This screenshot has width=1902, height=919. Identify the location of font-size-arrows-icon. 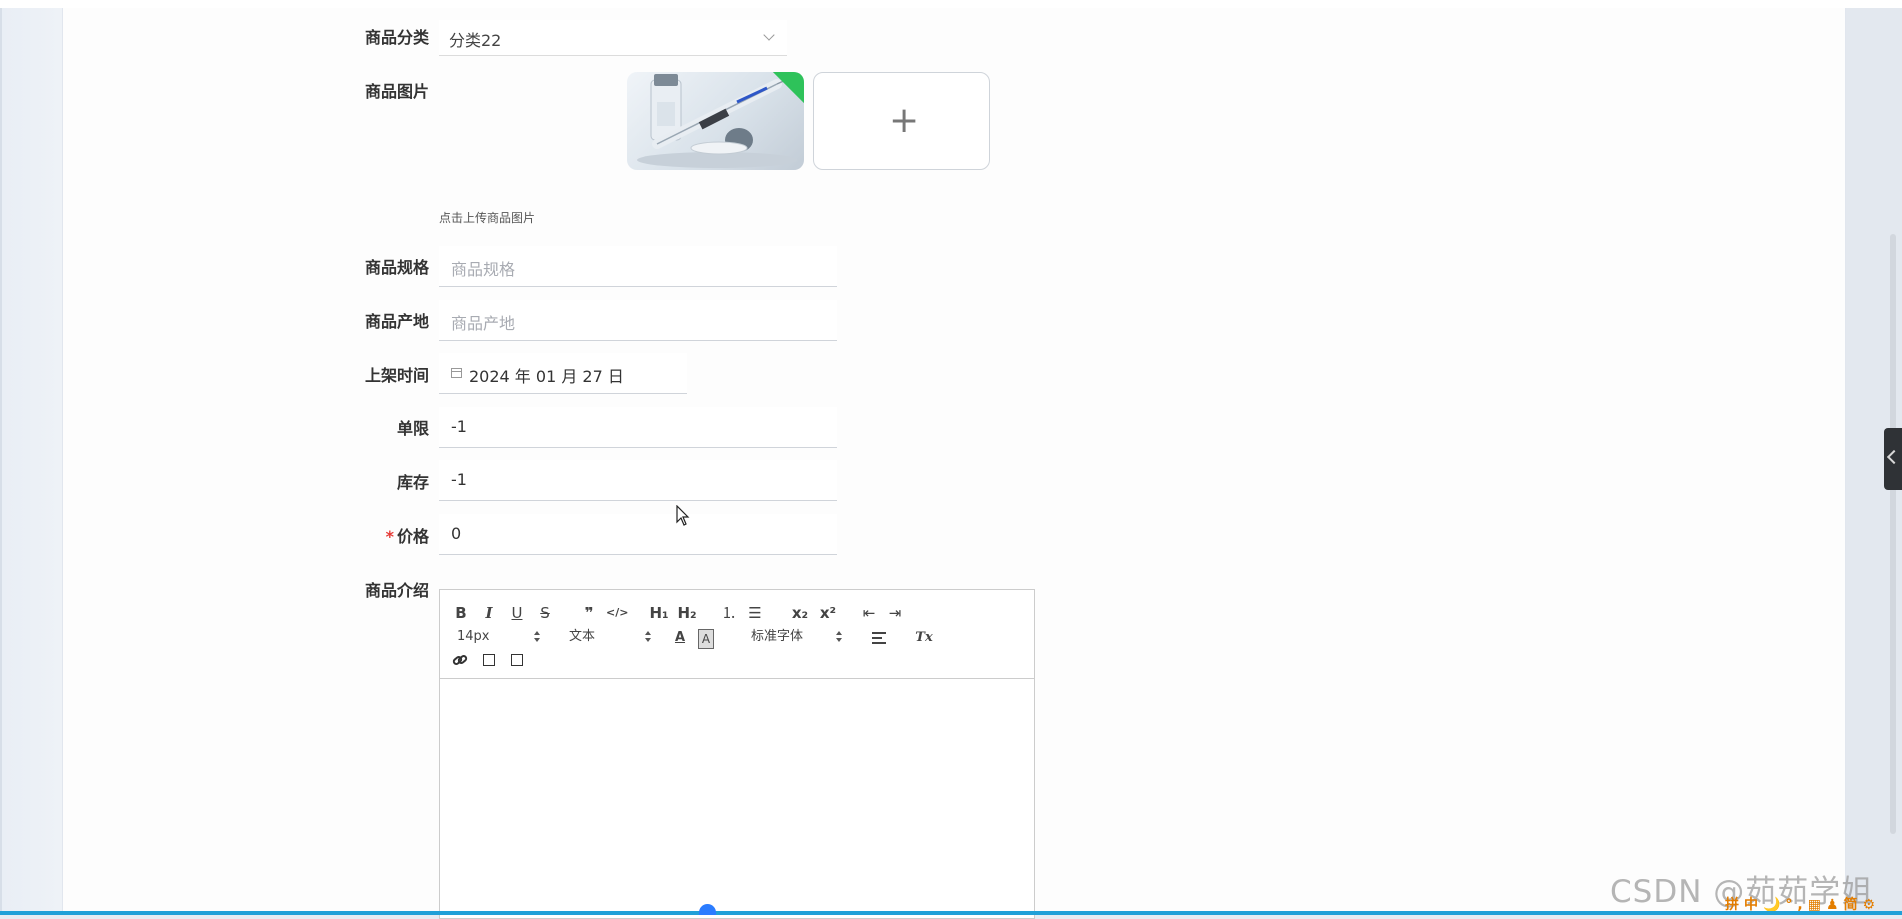
(537, 637).